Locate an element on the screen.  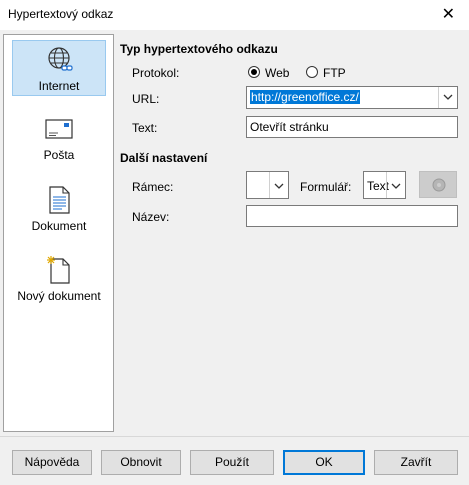
sidebar-item-document: Dokument is located at coordinates (59, 209).